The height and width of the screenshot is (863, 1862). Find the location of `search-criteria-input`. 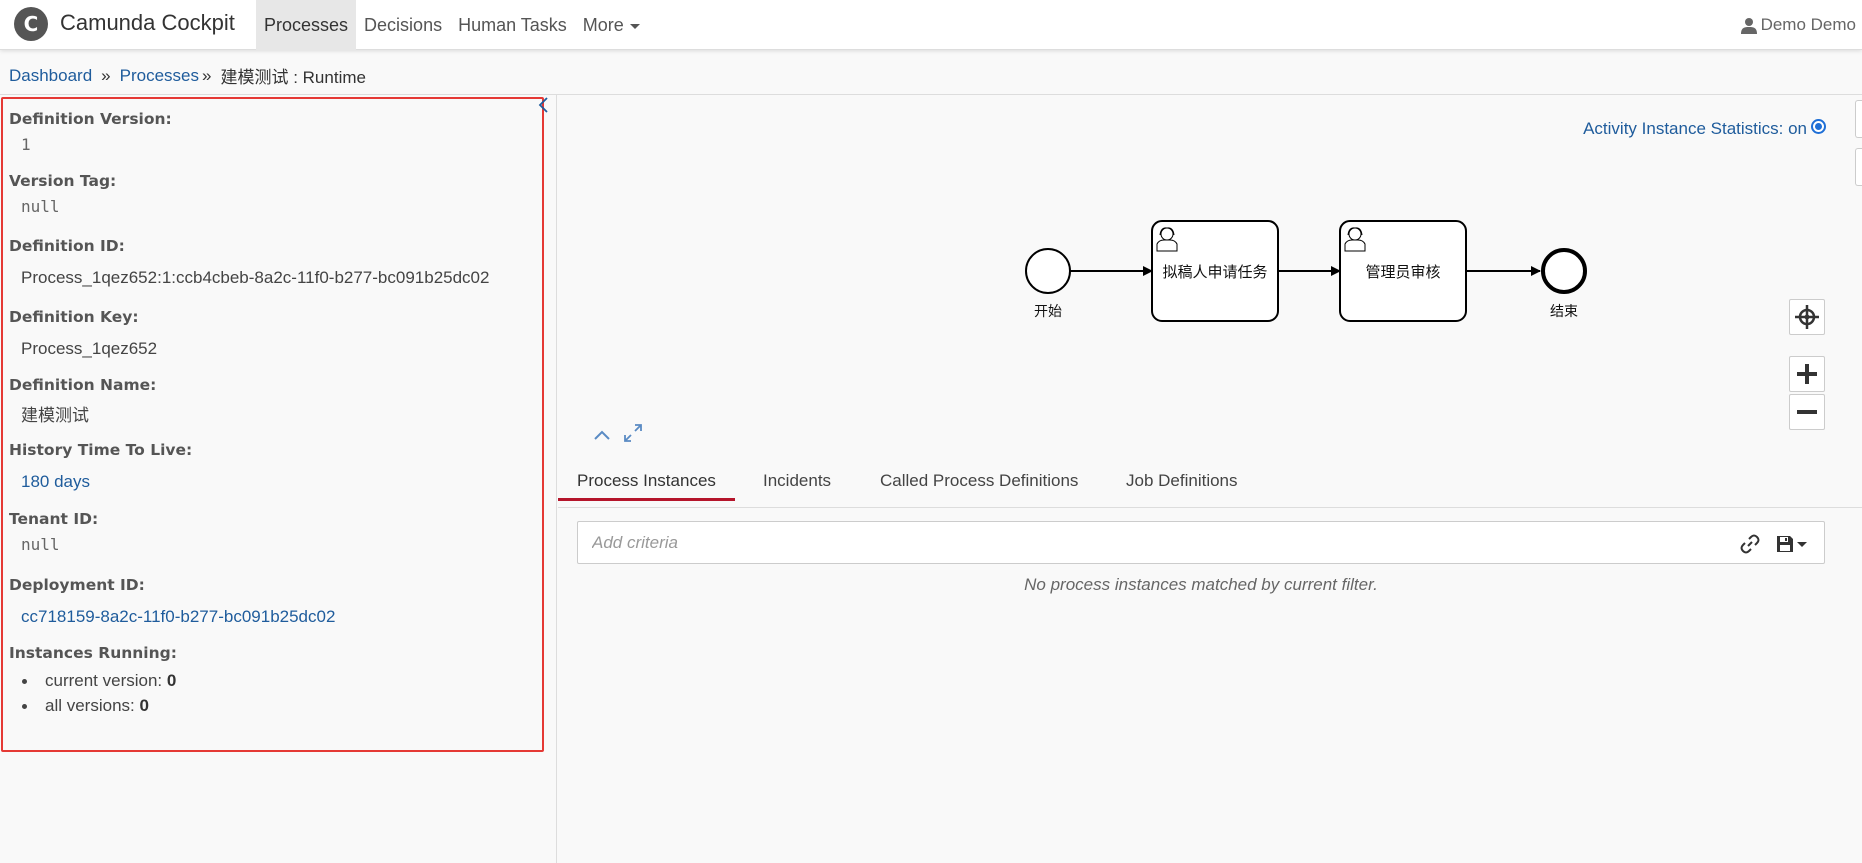

search-criteria-input is located at coordinates (1128, 542).